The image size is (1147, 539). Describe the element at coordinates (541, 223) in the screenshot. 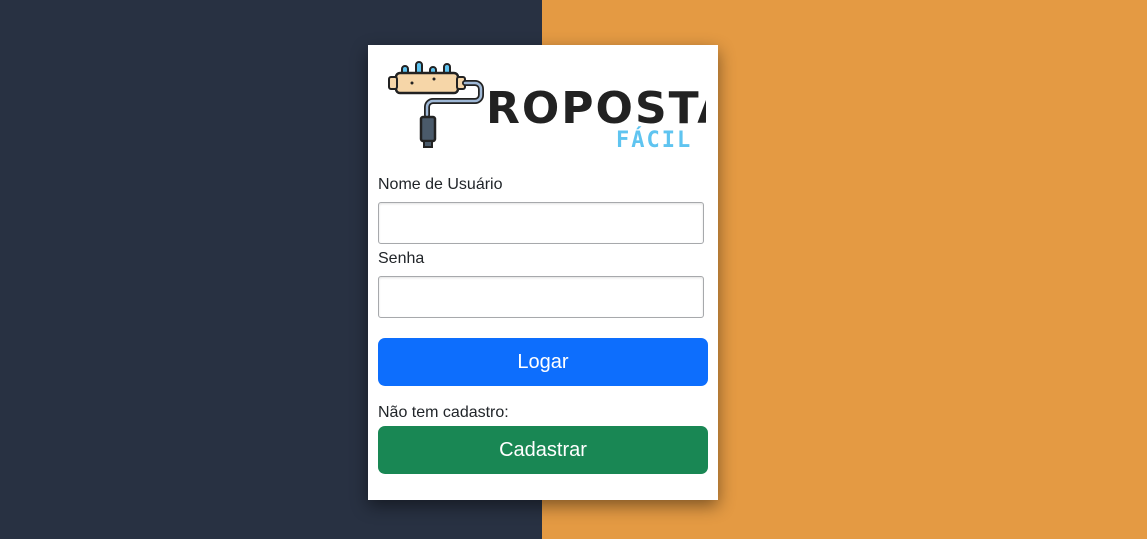

I see `username-input` at that location.